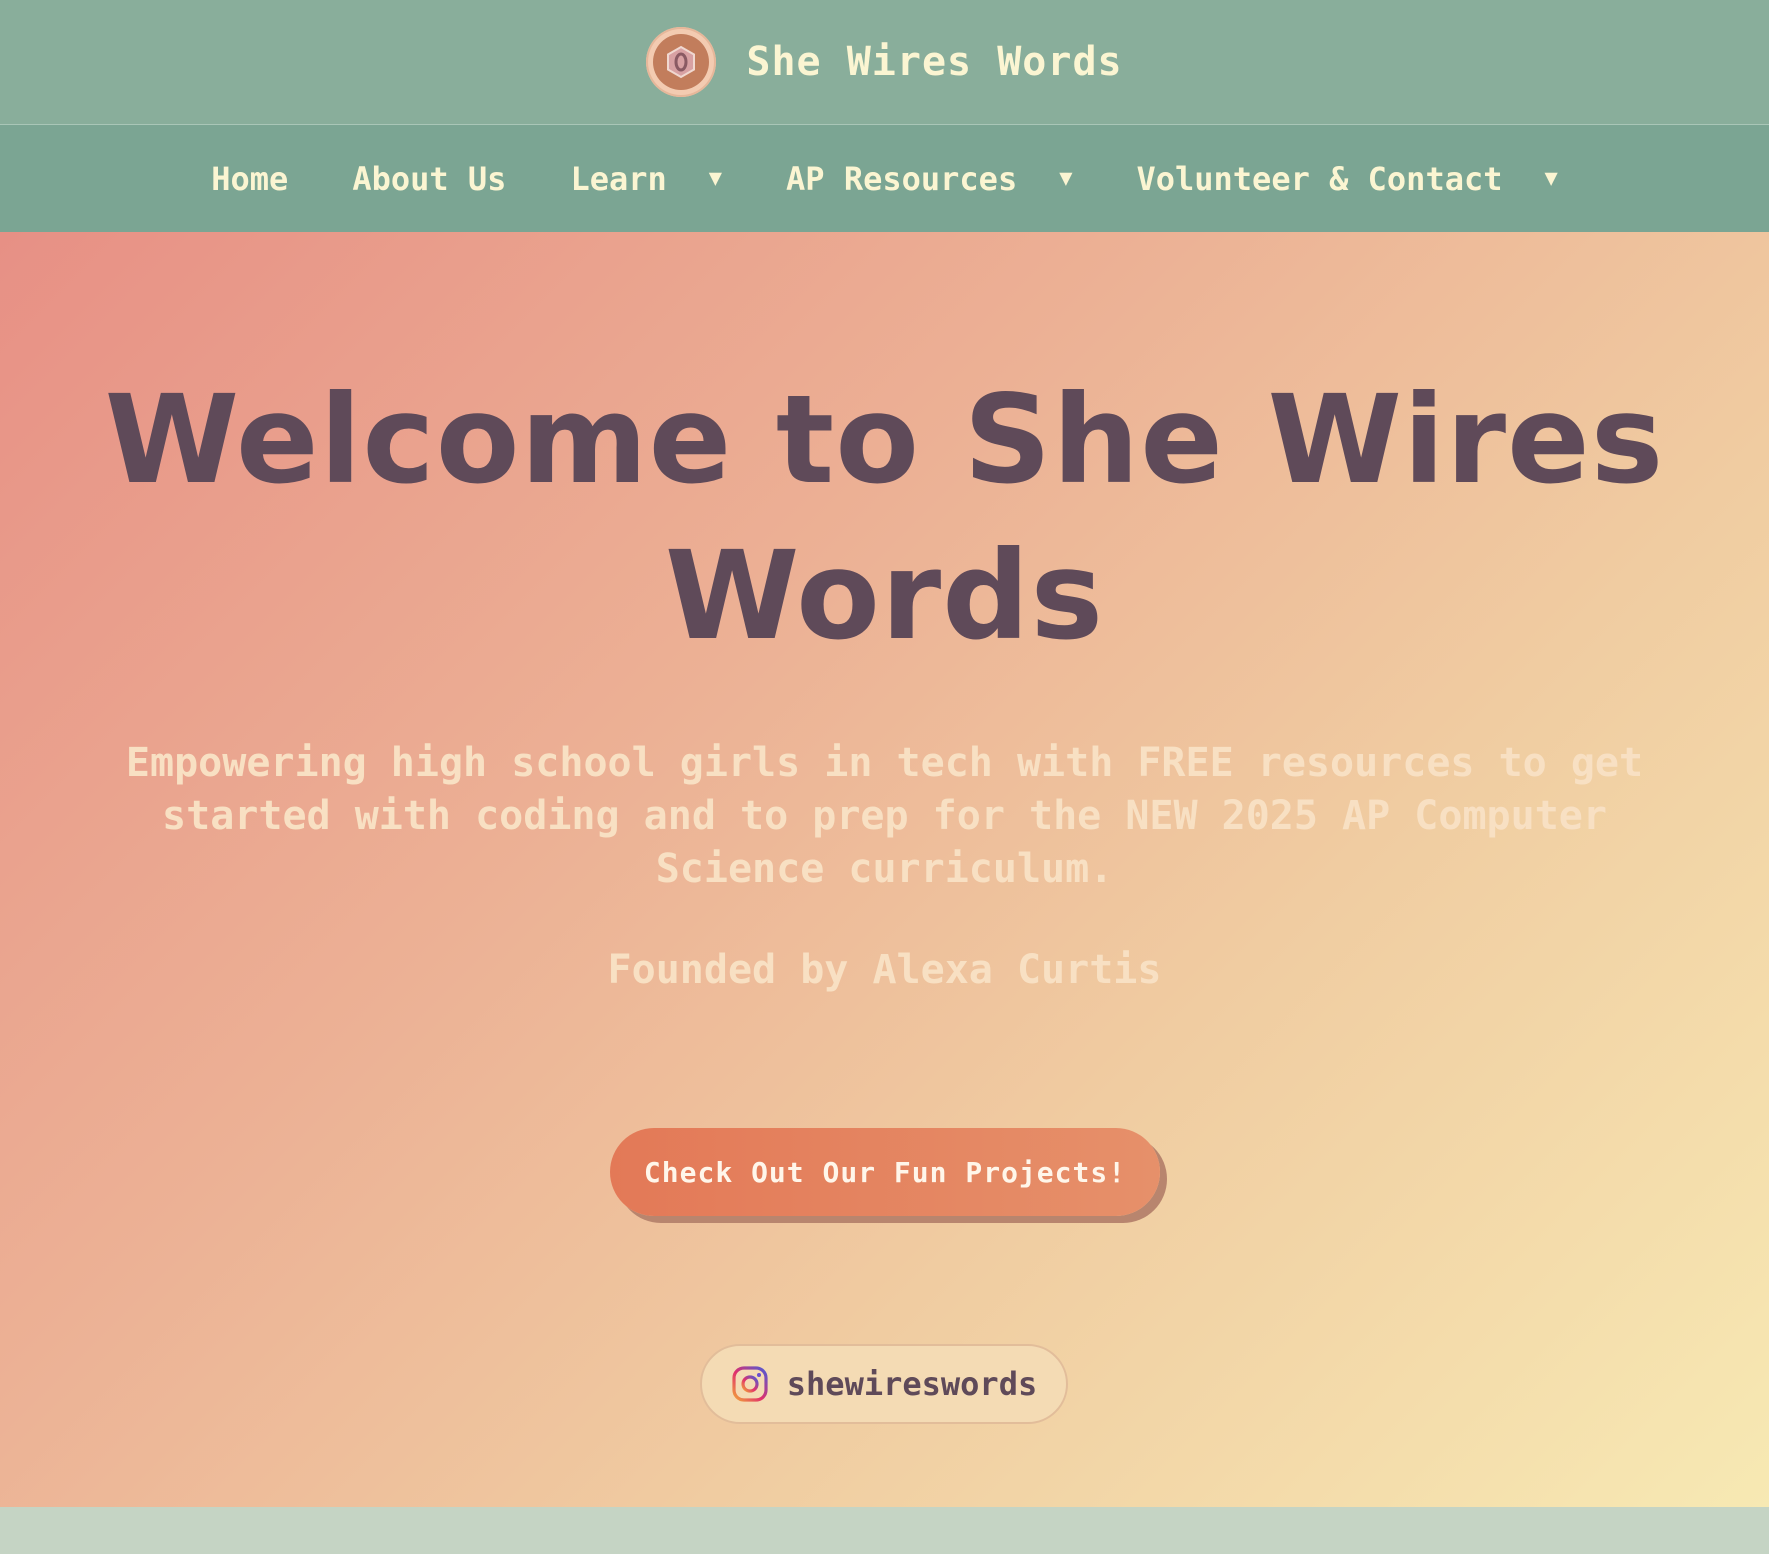 This screenshot has height=1554, width=1769. I want to click on hex-nut-logo-icon, so click(681, 62).